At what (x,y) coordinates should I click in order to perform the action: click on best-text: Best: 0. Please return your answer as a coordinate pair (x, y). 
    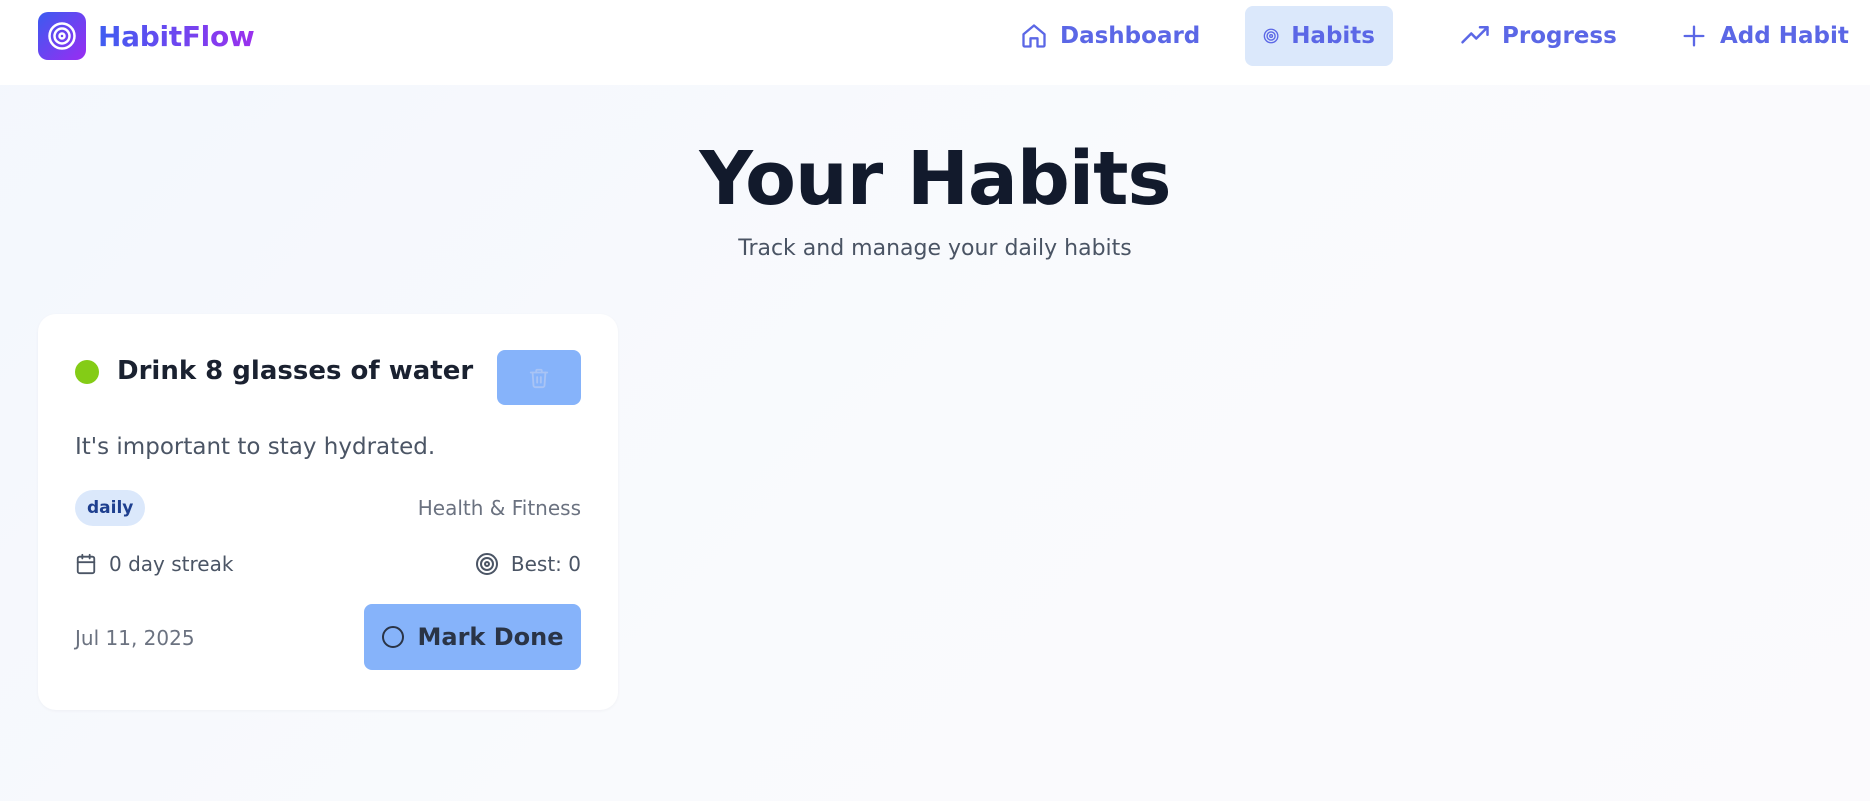
    Looking at the image, I should click on (545, 564).